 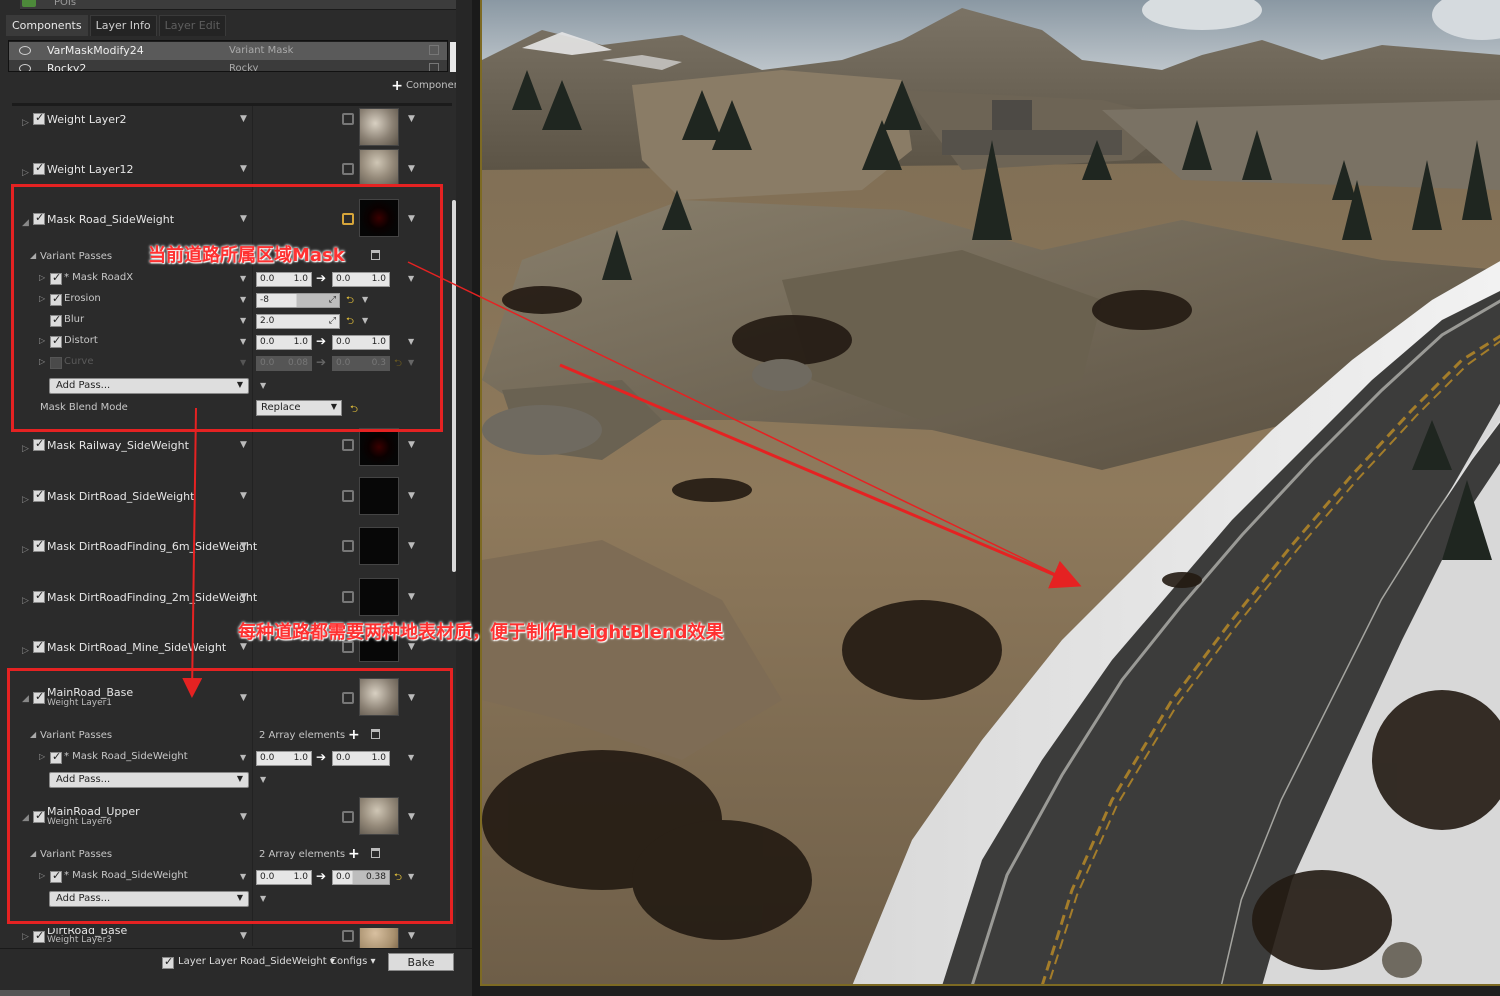 What do you see at coordinates (232, 104) in the screenshot?
I see `divider` at bounding box center [232, 104].